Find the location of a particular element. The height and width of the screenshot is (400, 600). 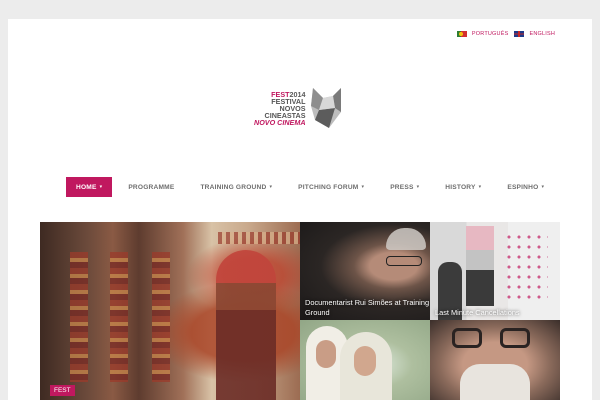

nav-label: TRAINING GROUND is located at coordinates (233, 187).